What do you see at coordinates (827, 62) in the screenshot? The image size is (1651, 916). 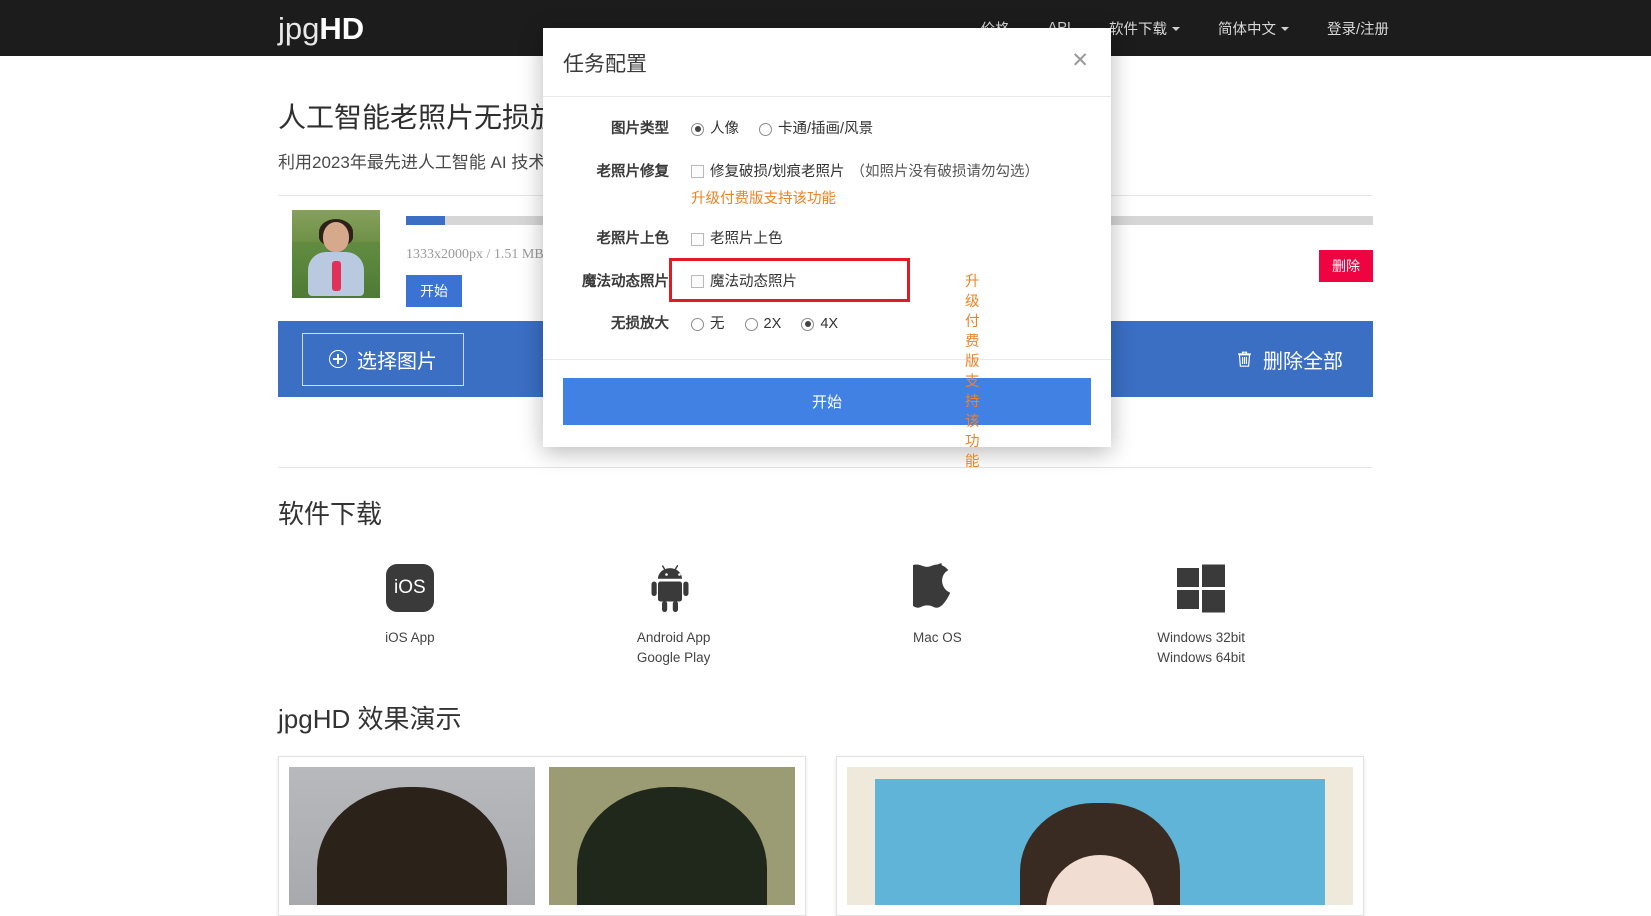 I see `modal-header: 任务配置 ✕` at bounding box center [827, 62].